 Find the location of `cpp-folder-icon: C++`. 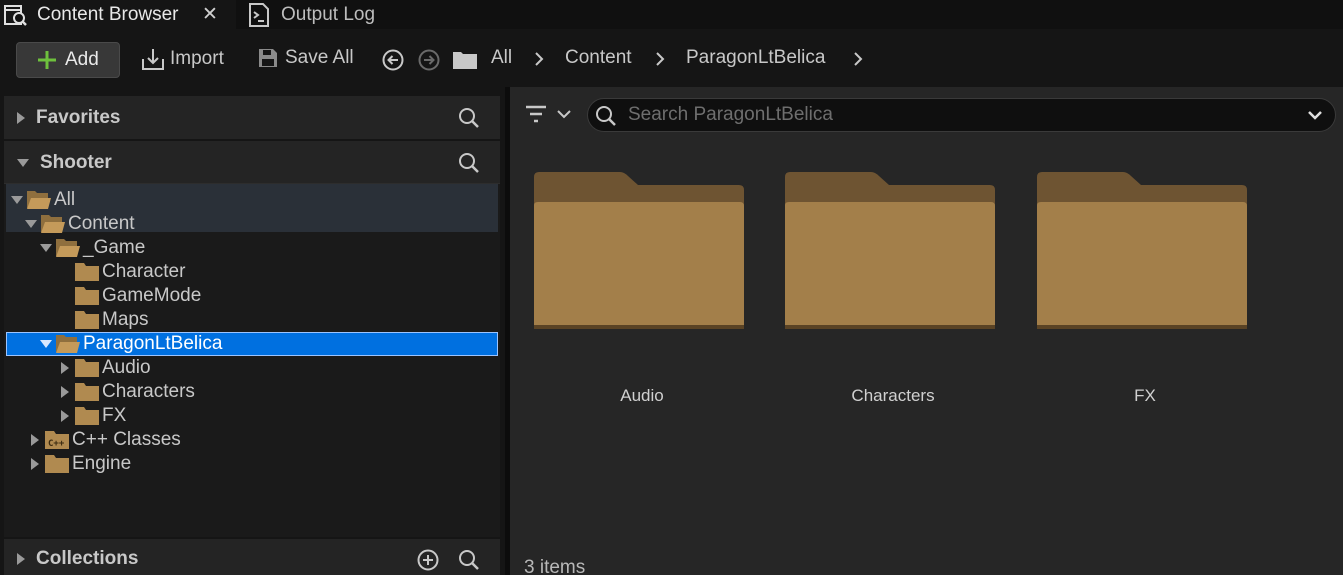

cpp-folder-icon: C++ is located at coordinates (57, 440).